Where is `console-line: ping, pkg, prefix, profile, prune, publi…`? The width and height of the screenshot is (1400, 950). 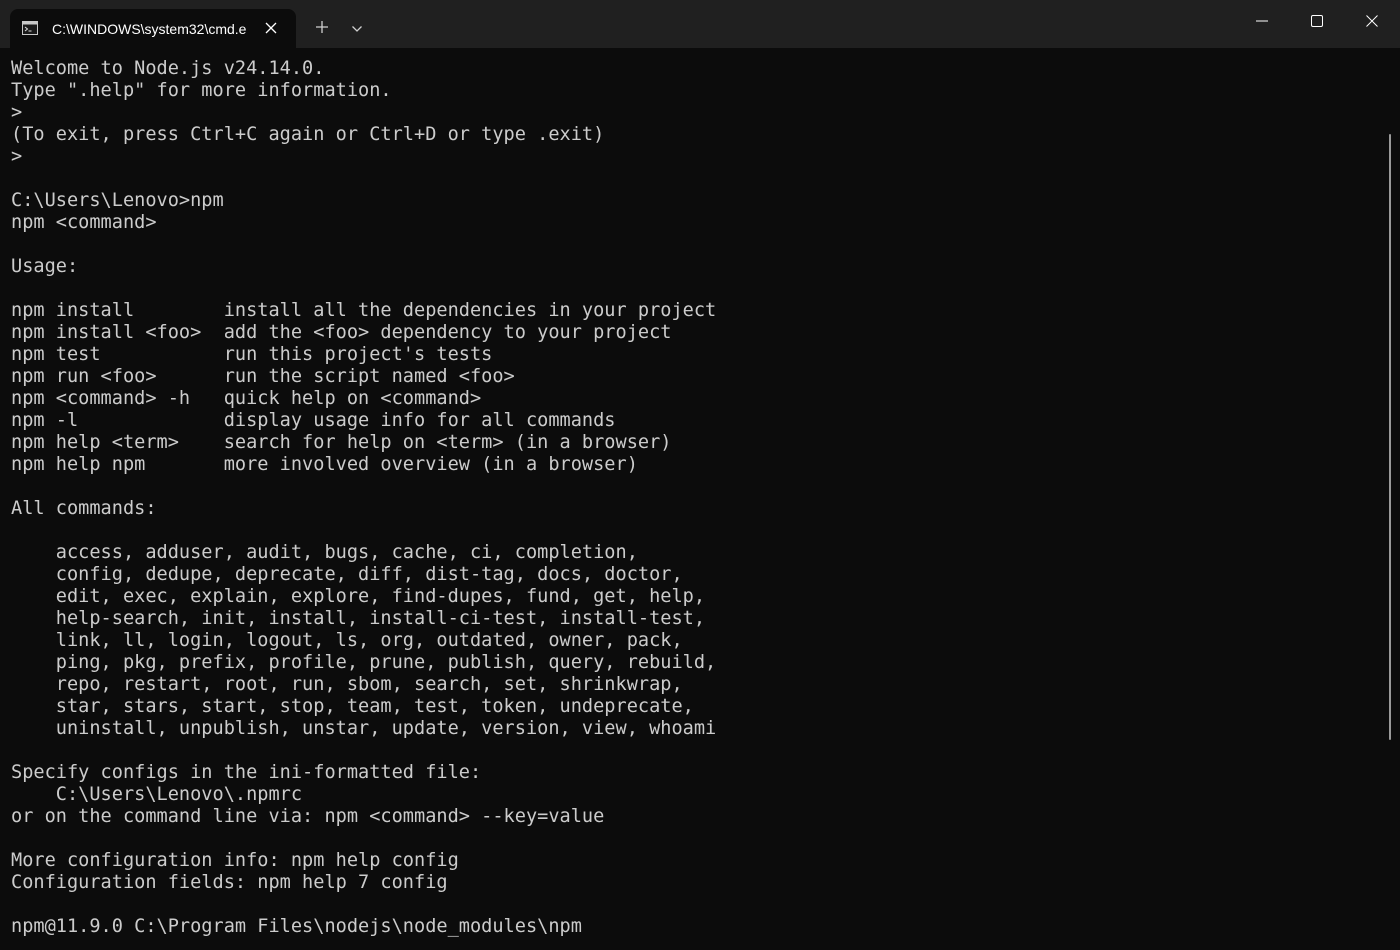 console-line: ping, pkg, prefix, profile, prune, publi… is located at coordinates (364, 662).